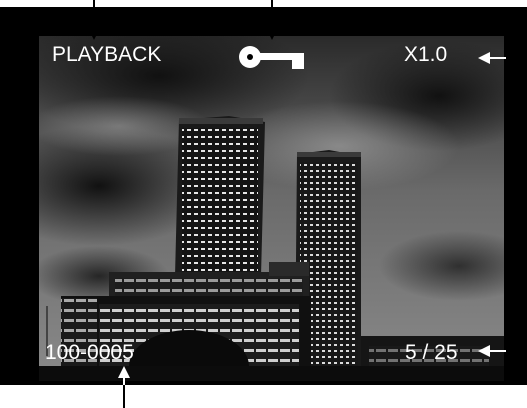 The width and height of the screenshot is (527, 408). Describe the element at coordinates (89, 352) in the screenshot. I see `file-number: 100-0005` at that location.